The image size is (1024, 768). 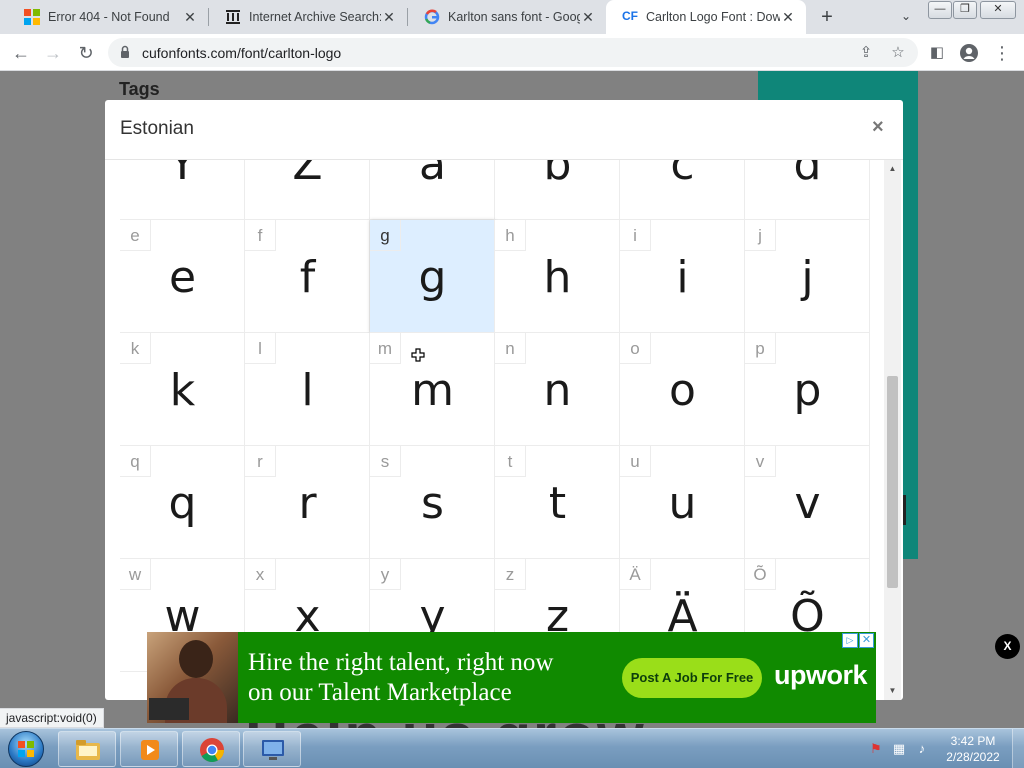 What do you see at coordinates (906, 16) in the screenshot?
I see `tab-search-chevron-icon: ⌄` at bounding box center [906, 16].